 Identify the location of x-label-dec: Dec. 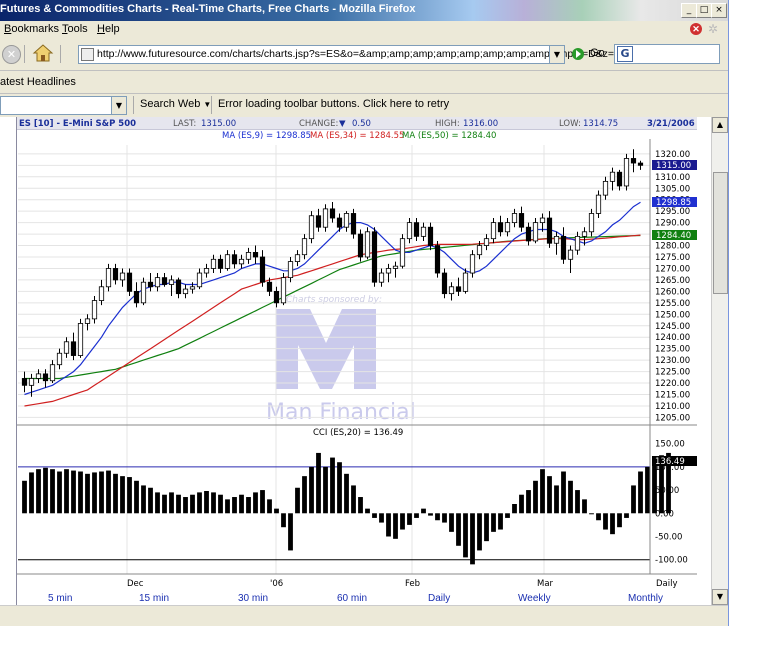
(135, 584).